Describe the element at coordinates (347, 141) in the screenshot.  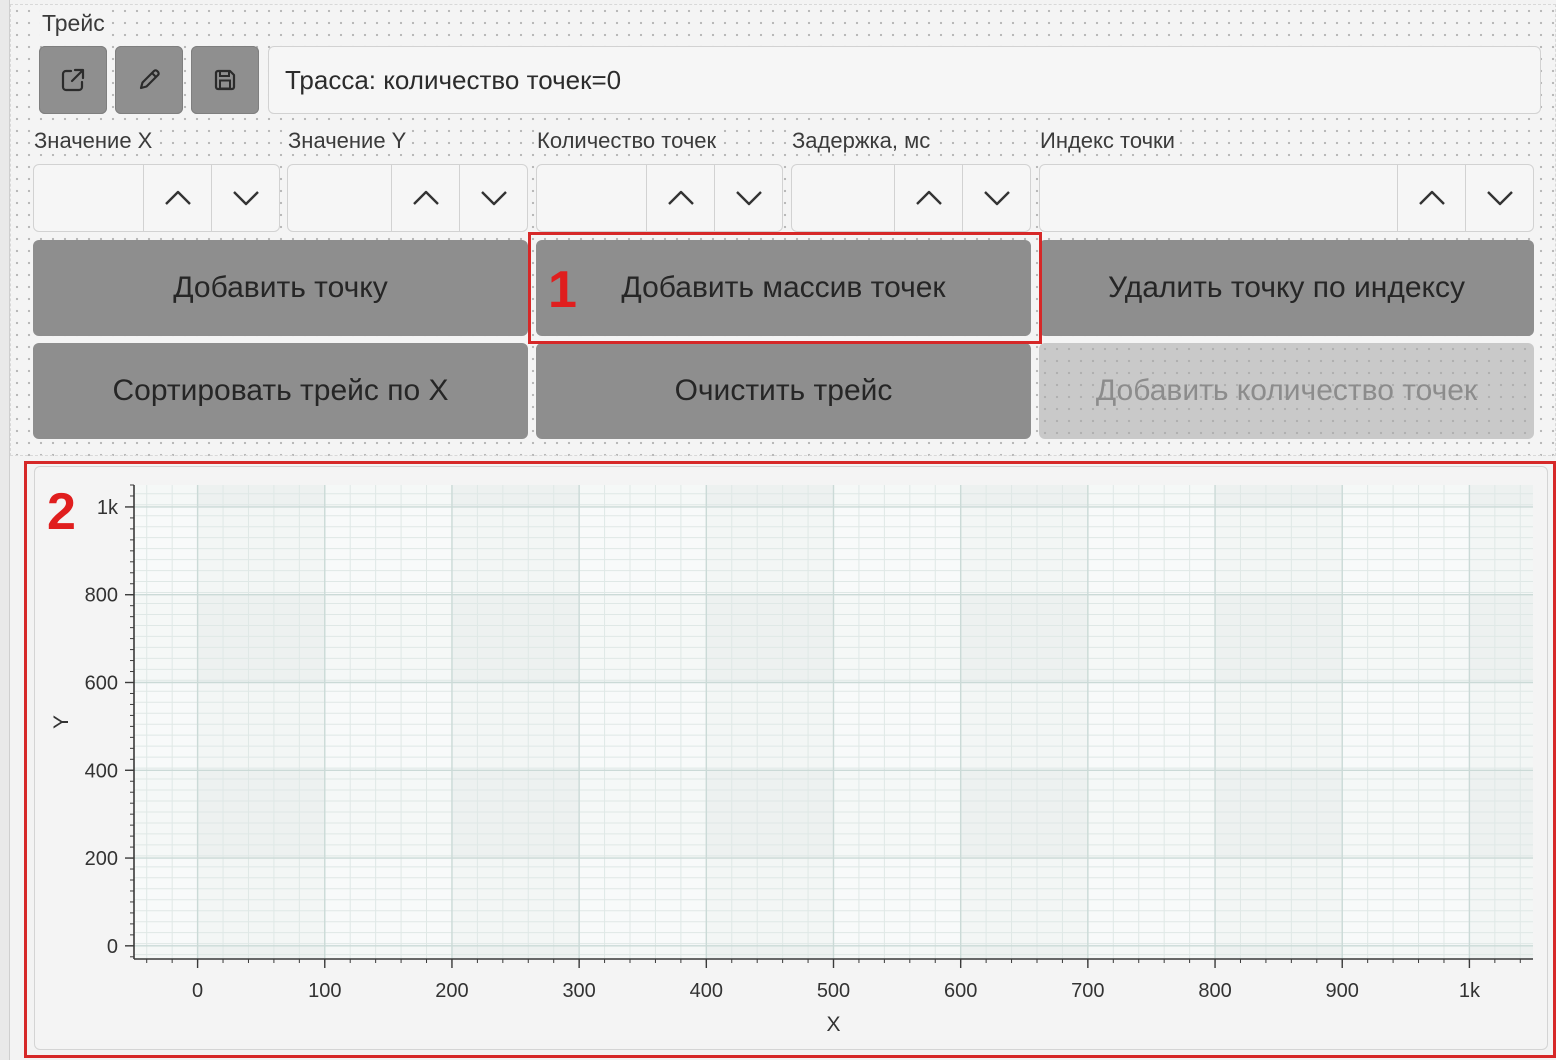
I see `y-value-label: Значение Y` at that location.